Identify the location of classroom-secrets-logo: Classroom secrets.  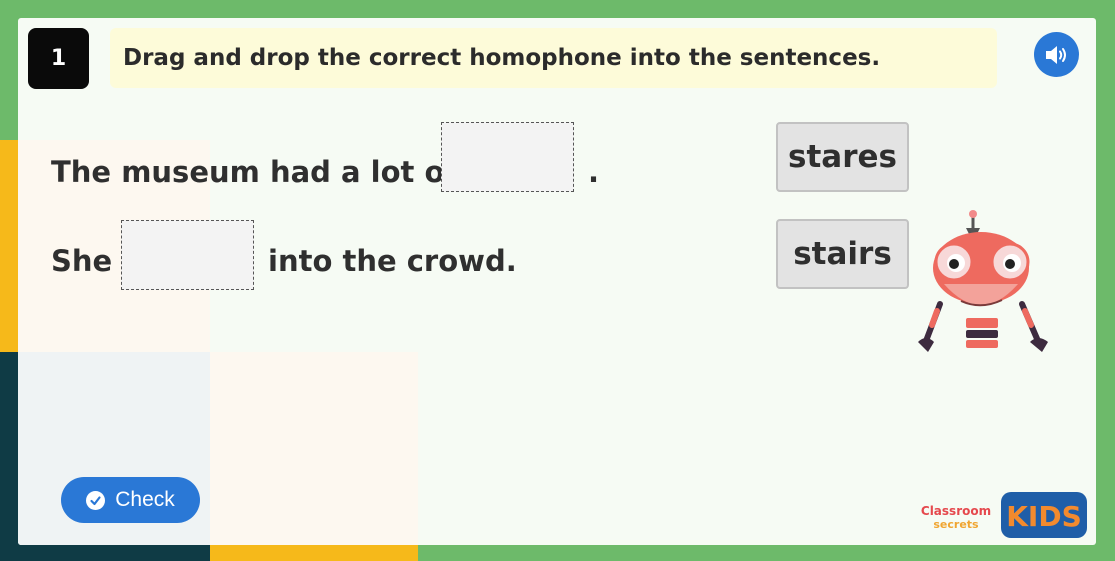
(956, 517).